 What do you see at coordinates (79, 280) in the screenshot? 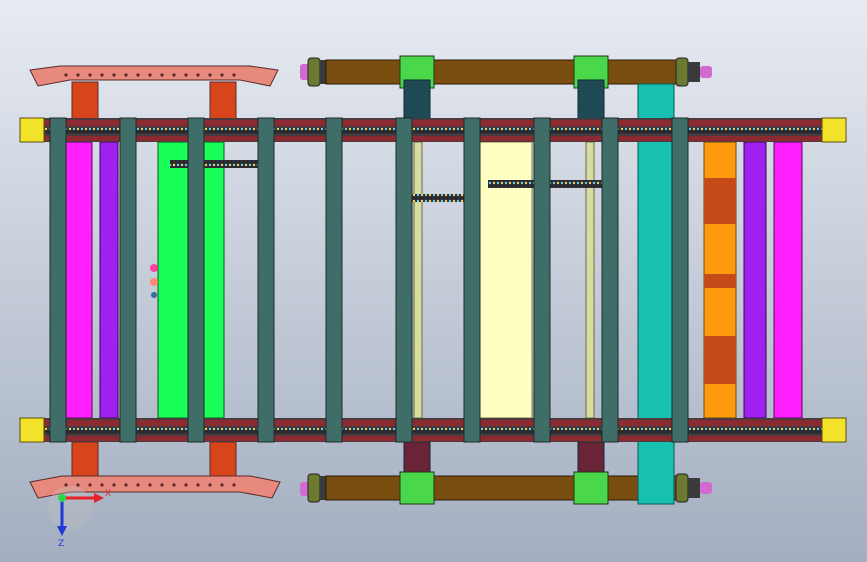
I see `magenta-panel-left` at bounding box center [79, 280].